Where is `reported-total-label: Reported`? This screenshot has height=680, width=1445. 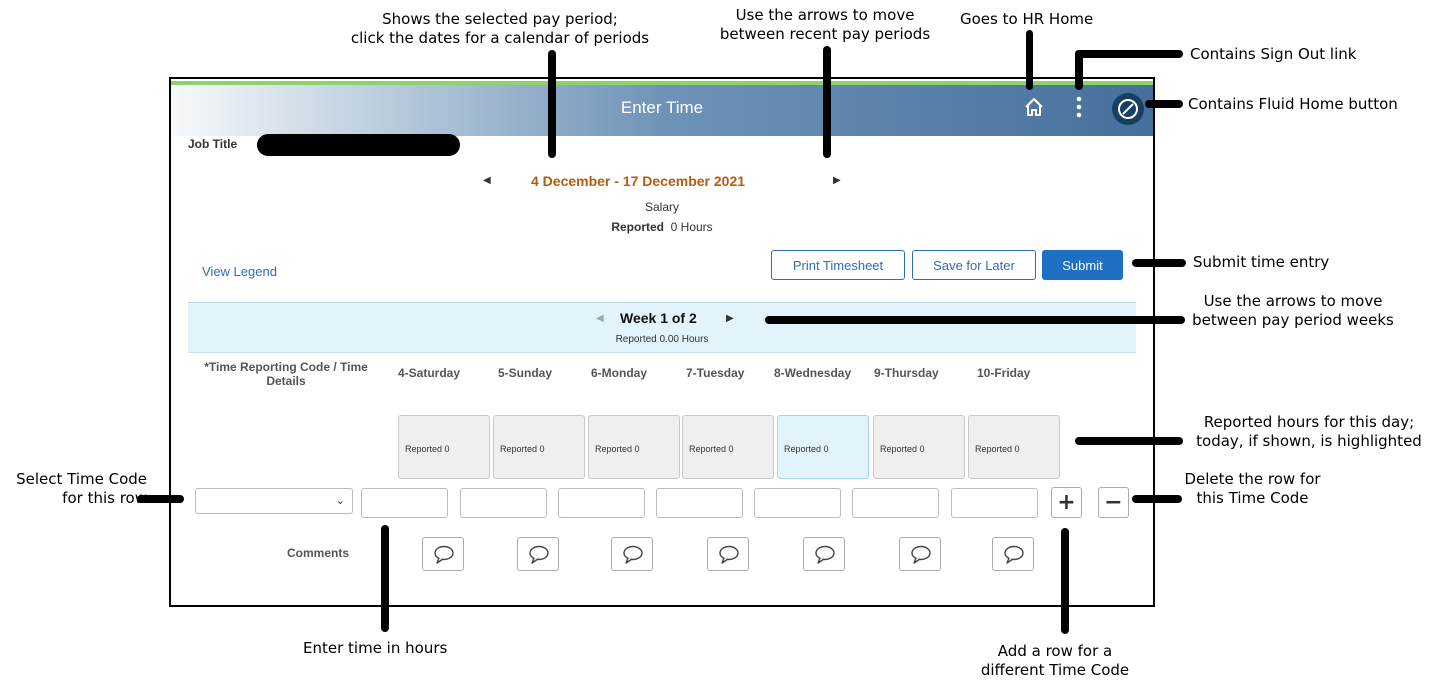
reported-total-label: Reported is located at coordinates (637, 227).